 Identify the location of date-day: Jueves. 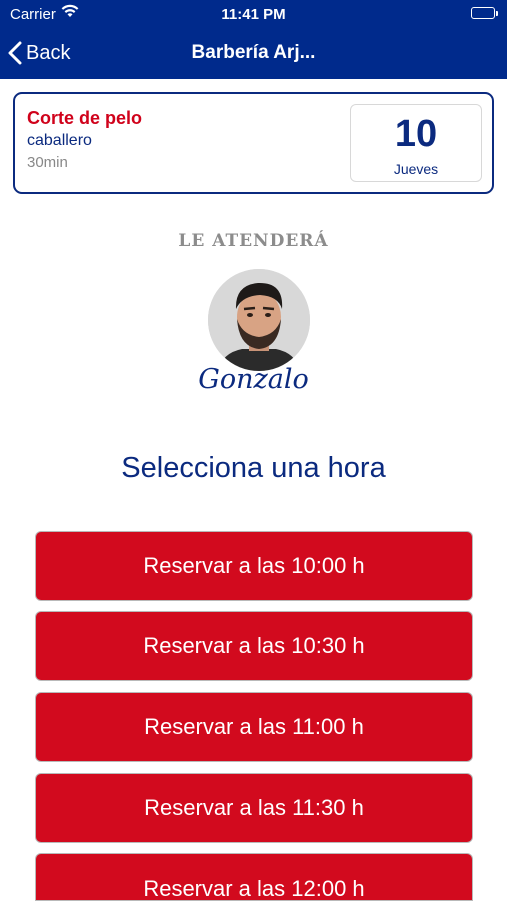
(416, 169).